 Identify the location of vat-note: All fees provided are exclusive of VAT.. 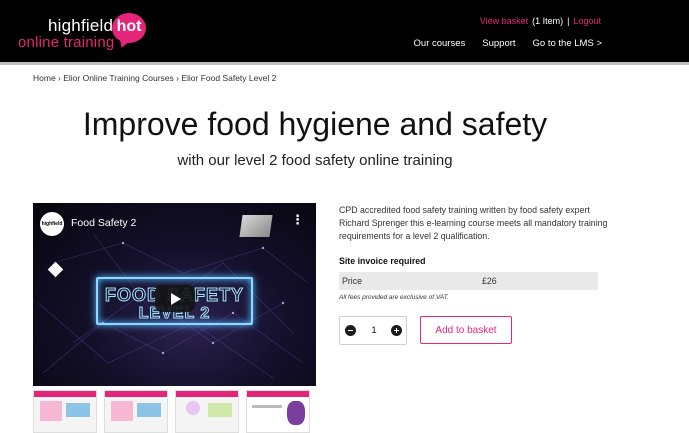
(394, 297).